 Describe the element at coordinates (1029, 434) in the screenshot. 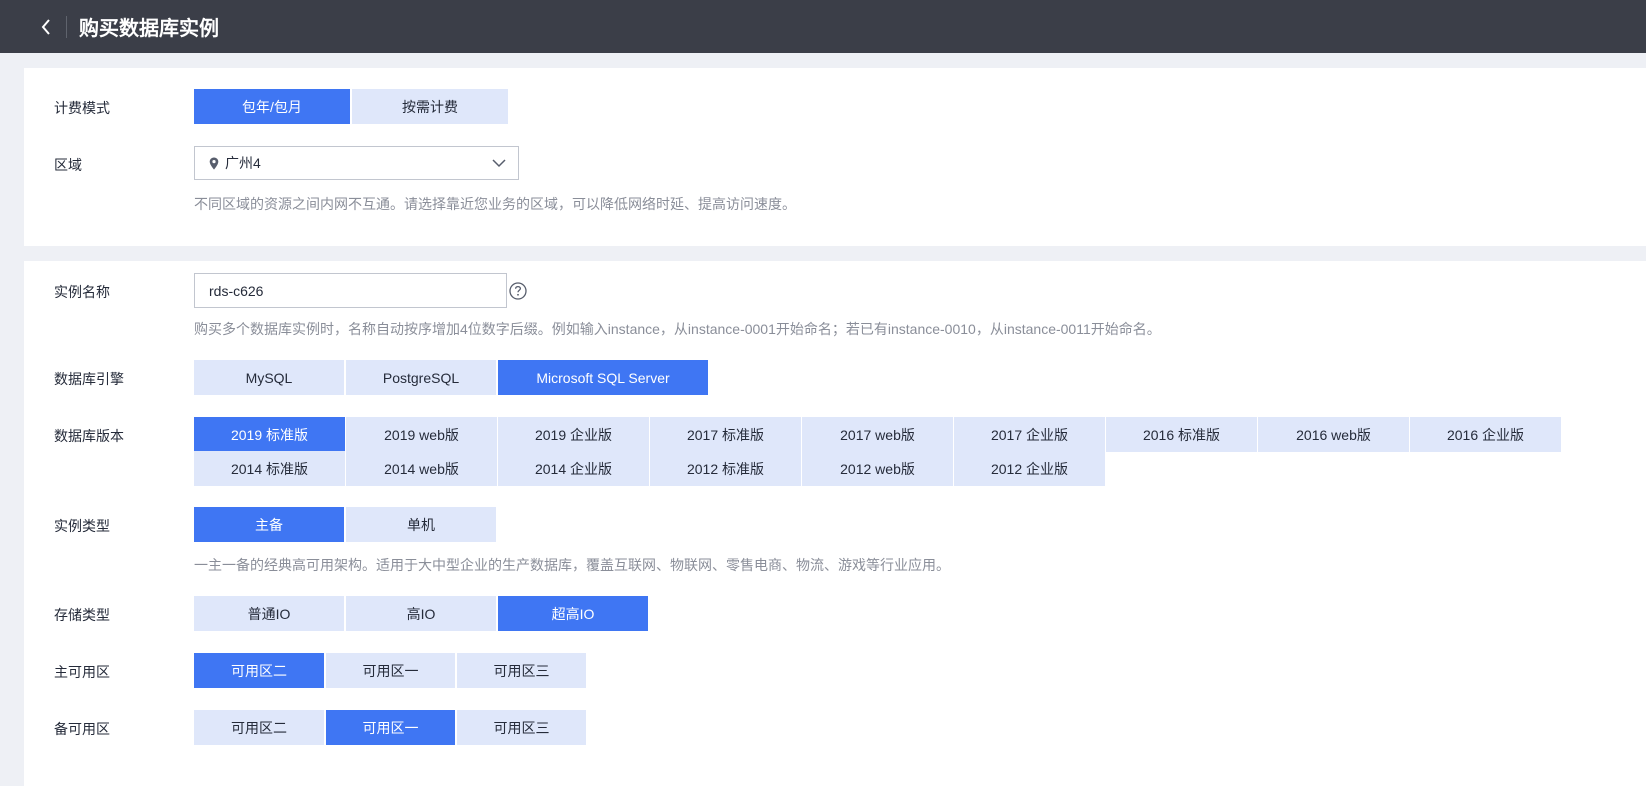

I see `version-option: 2017 企业版` at that location.